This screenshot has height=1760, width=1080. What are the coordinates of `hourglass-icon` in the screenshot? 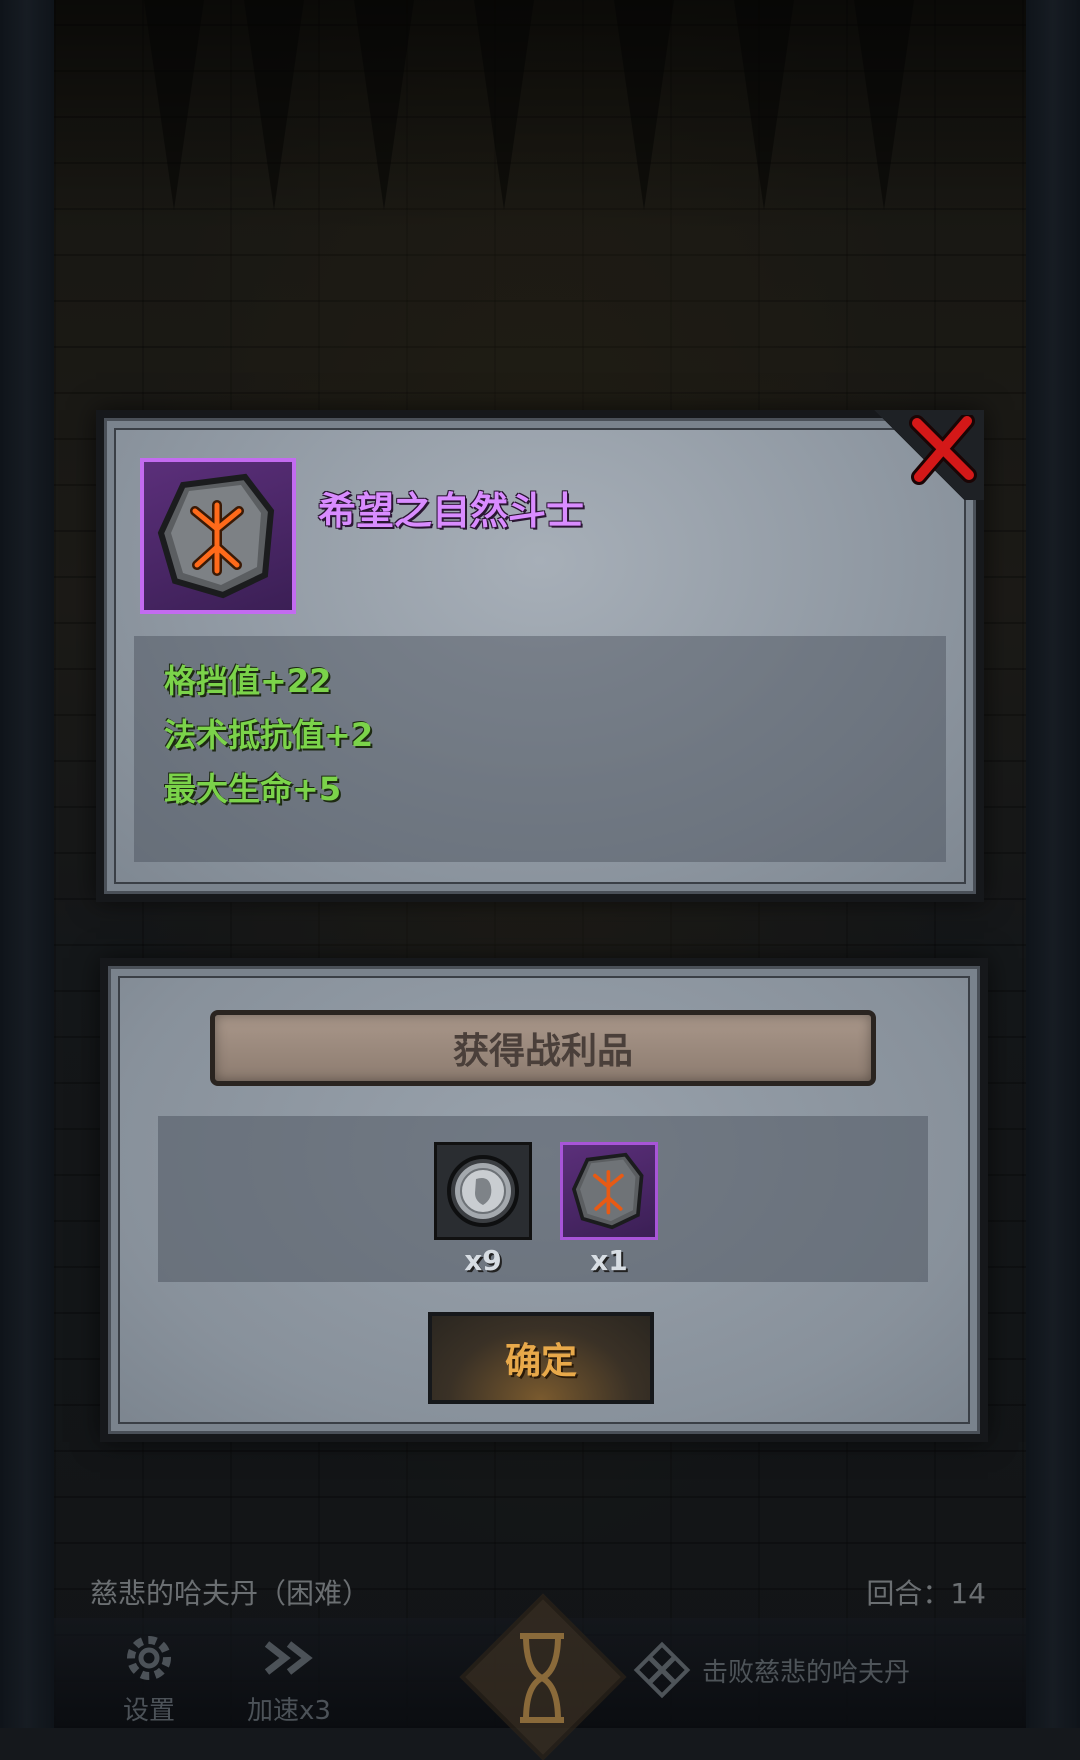 It's located at (542, 1678).